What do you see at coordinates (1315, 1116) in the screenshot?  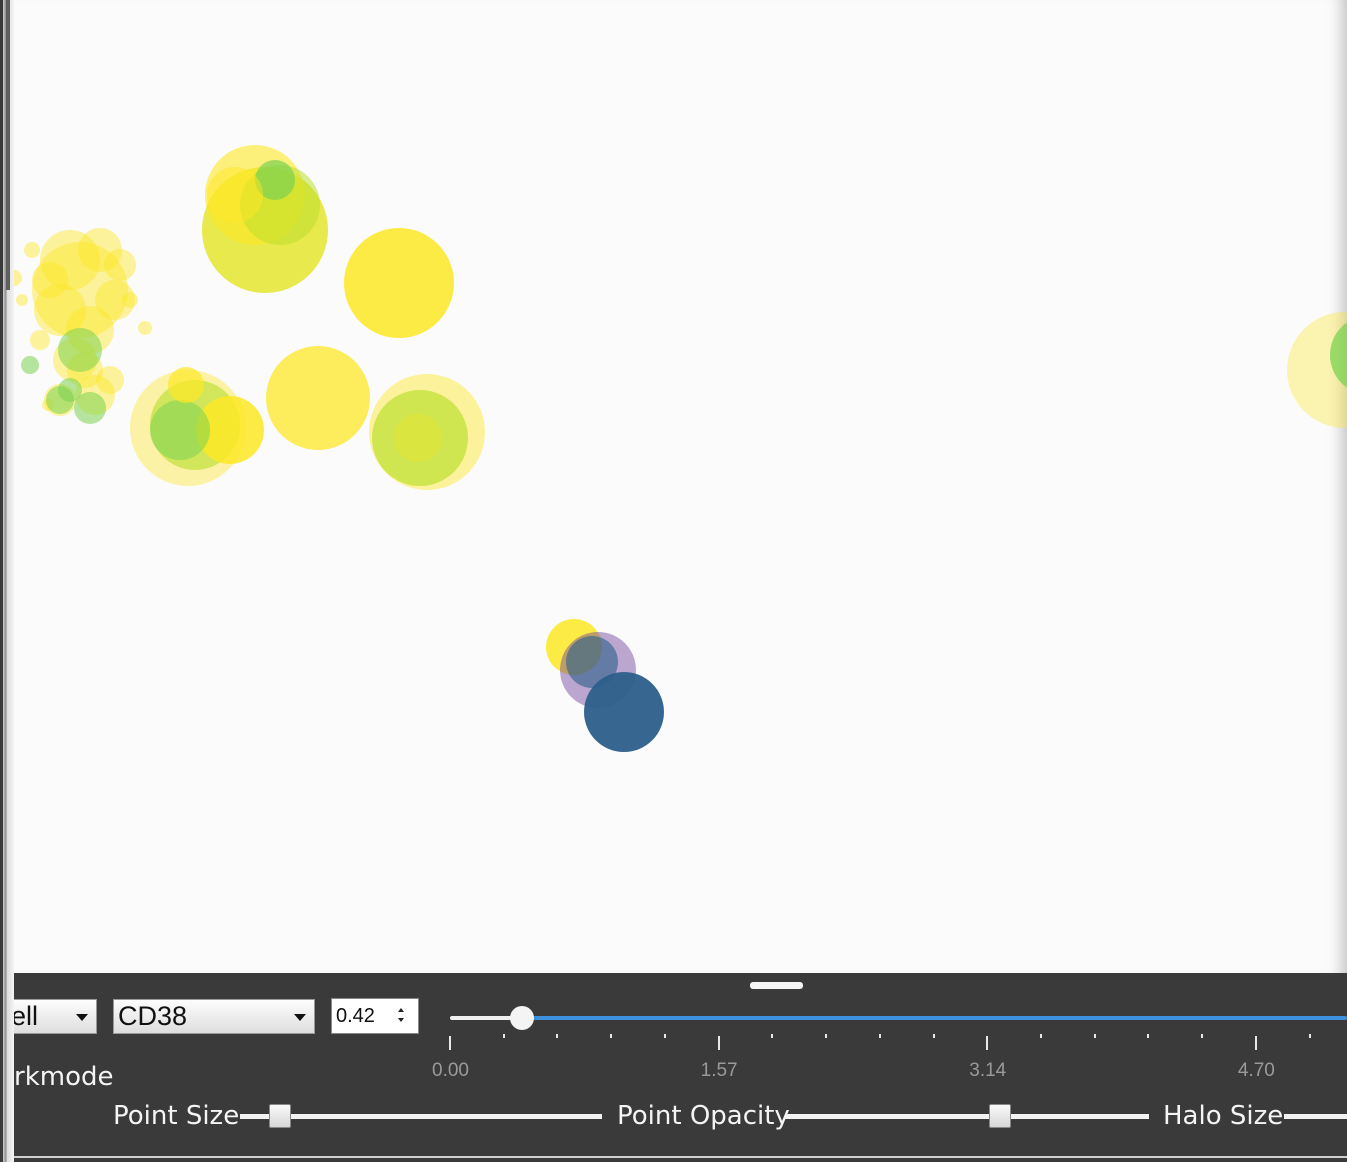 I see `halo-size-slider` at bounding box center [1315, 1116].